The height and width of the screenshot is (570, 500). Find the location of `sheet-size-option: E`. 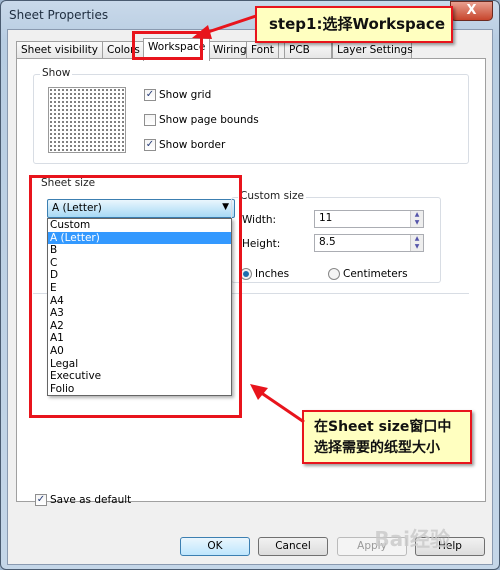

sheet-size-option: E is located at coordinates (139, 288).